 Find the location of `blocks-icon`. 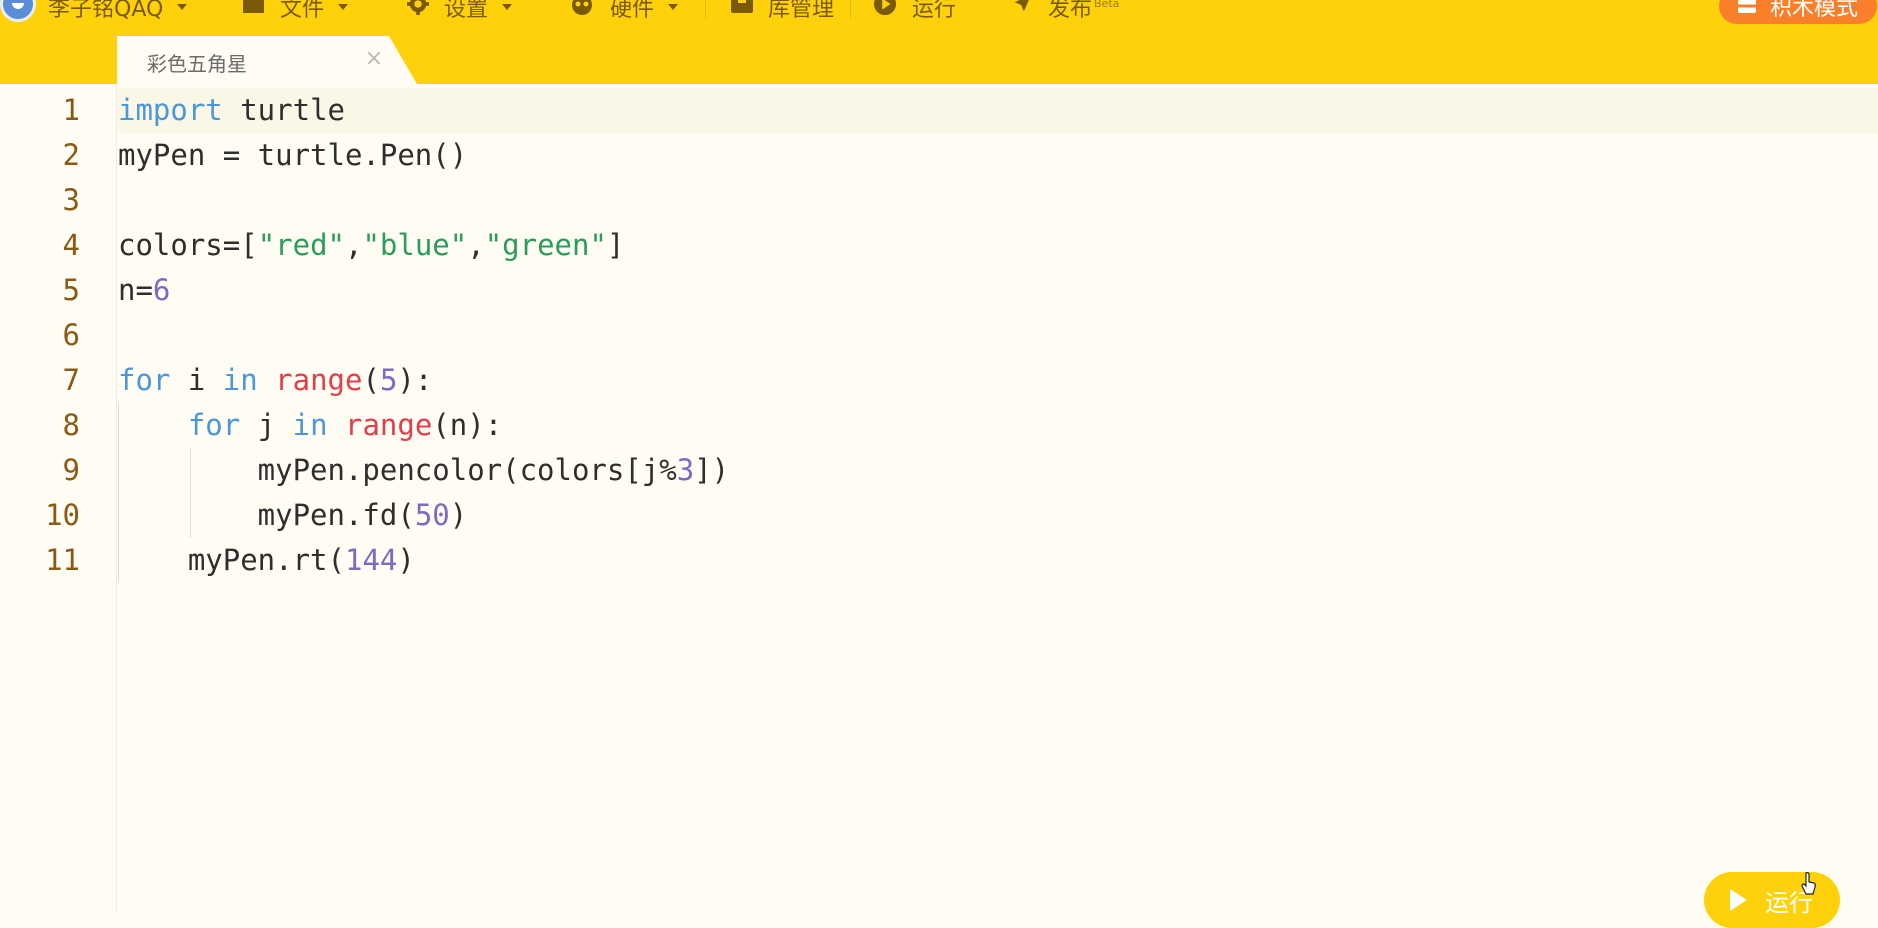

blocks-icon is located at coordinates (1746, 6).